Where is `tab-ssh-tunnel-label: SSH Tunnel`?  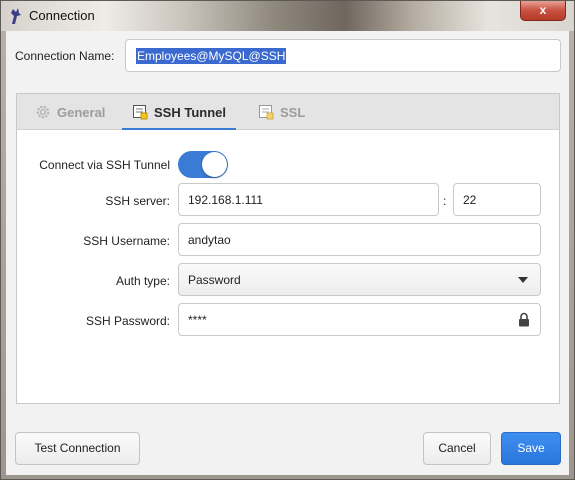 tab-ssh-tunnel-label: SSH Tunnel is located at coordinates (190, 112).